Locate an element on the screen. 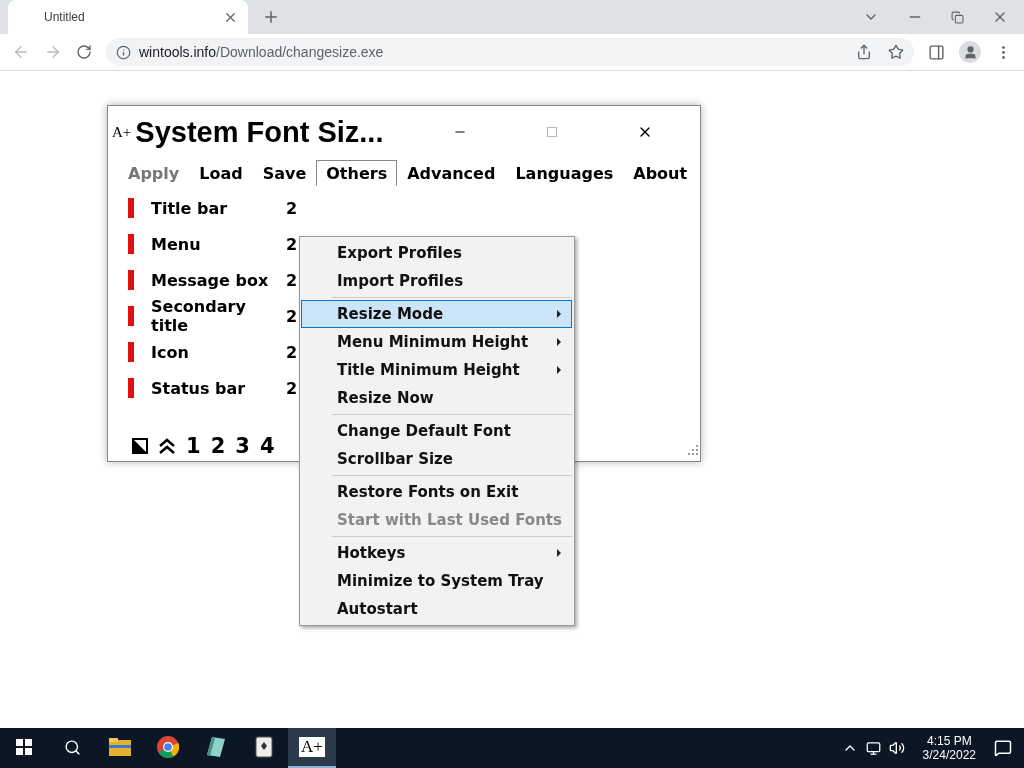  side-panel-icon is located at coordinates (936, 52).